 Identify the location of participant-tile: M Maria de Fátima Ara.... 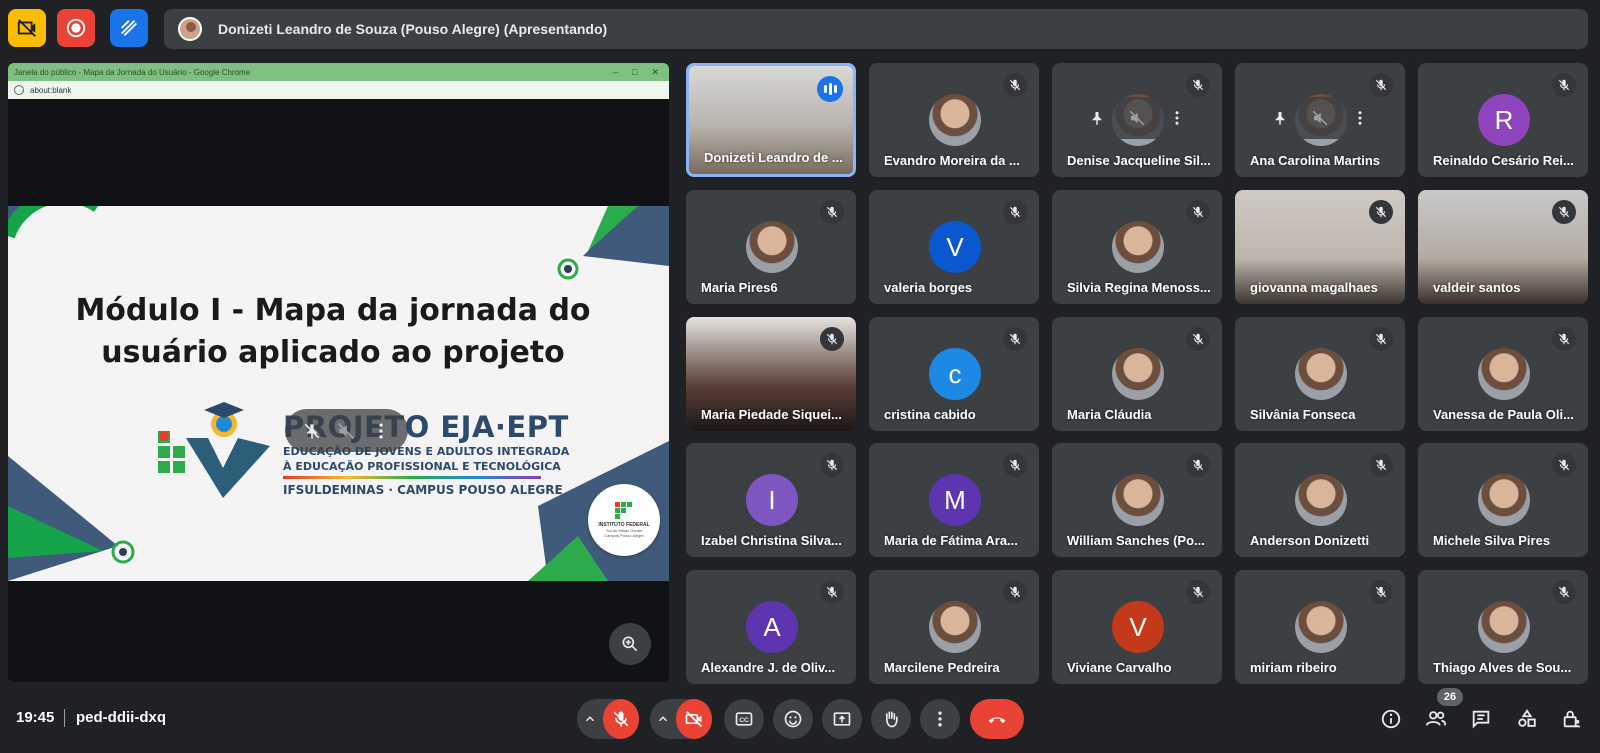
(954, 500).